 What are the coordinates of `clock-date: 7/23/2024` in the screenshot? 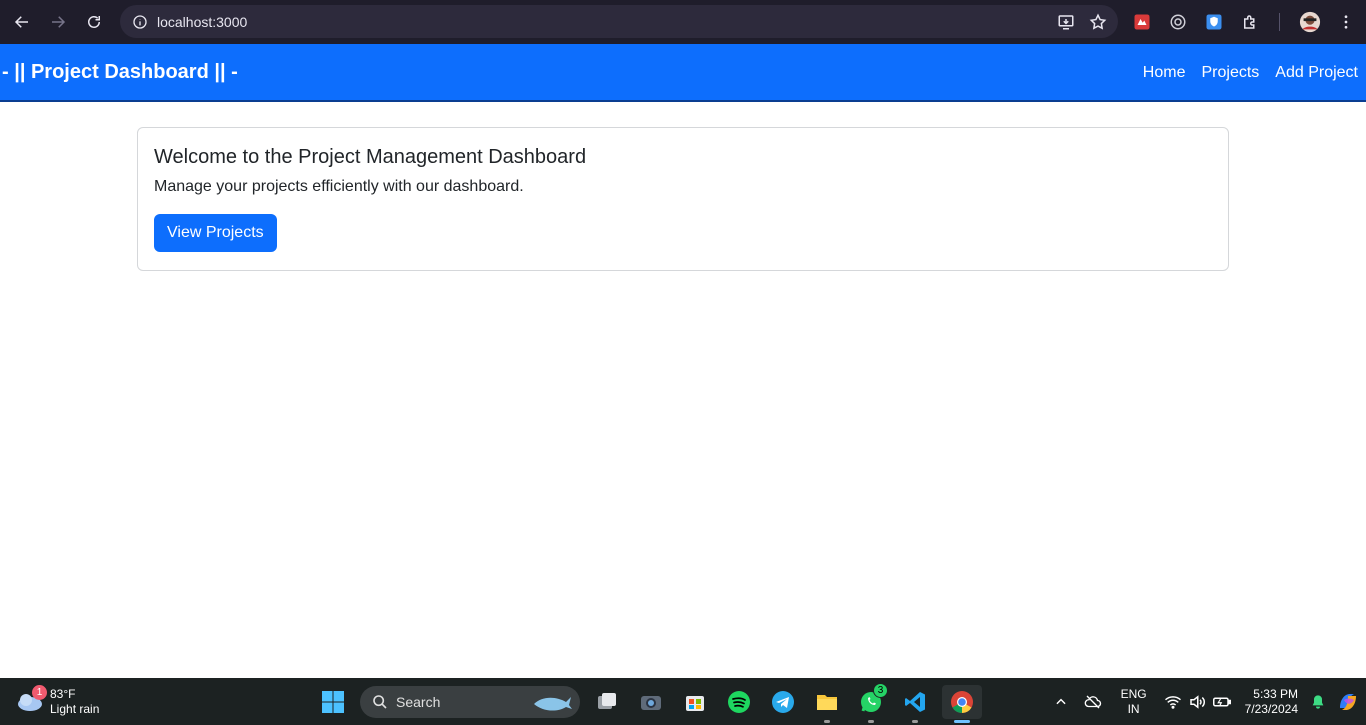 It's located at (1271, 708).